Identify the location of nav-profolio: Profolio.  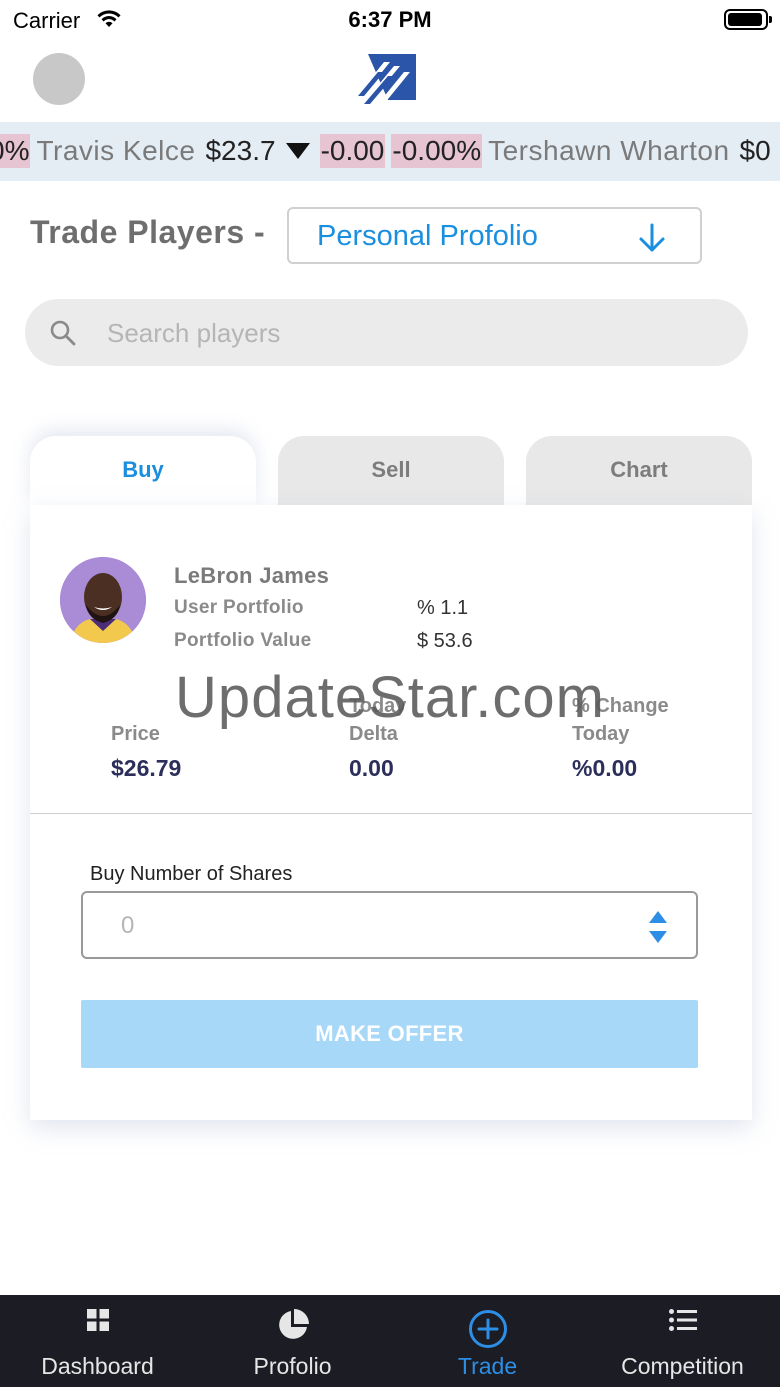
(292, 1341).